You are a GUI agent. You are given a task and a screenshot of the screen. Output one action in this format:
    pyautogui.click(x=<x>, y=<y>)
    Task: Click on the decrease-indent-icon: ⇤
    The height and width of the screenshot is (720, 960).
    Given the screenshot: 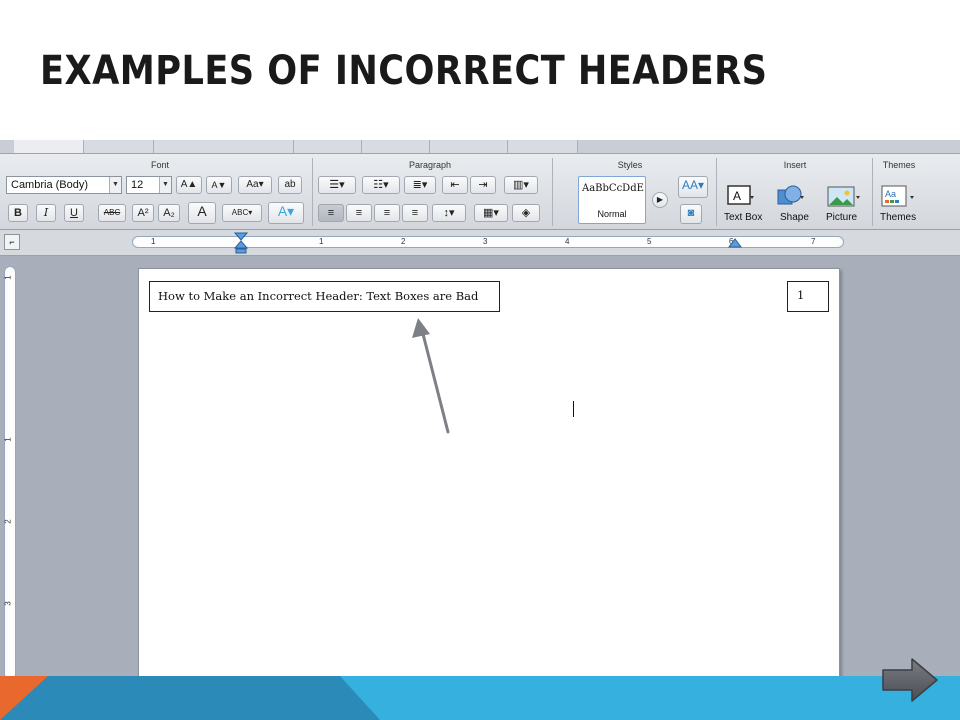 What is the action you would take?
    pyautogui.click(x=455, y=185)
    